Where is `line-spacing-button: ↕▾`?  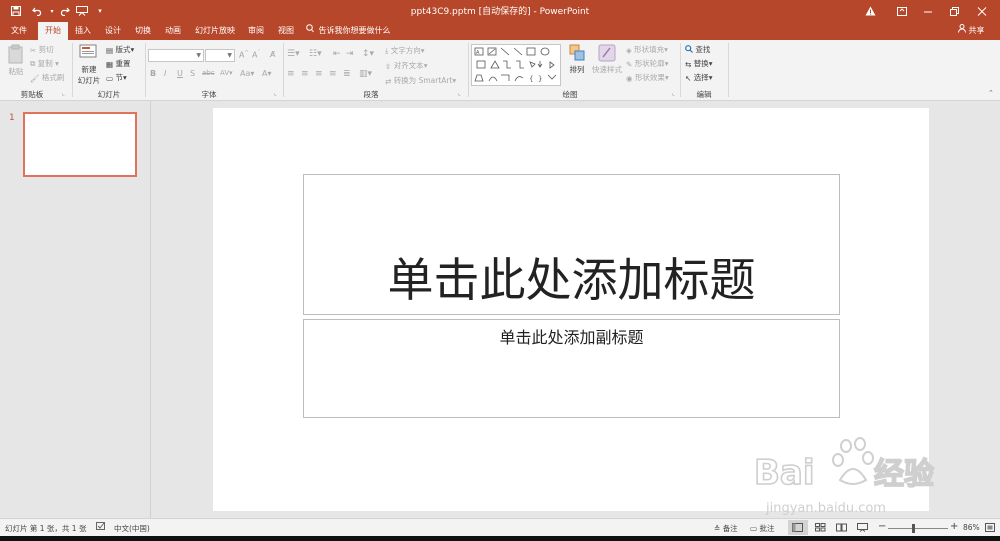
line-spacing-button: ↕▾ is located at coordinates (368, 54).